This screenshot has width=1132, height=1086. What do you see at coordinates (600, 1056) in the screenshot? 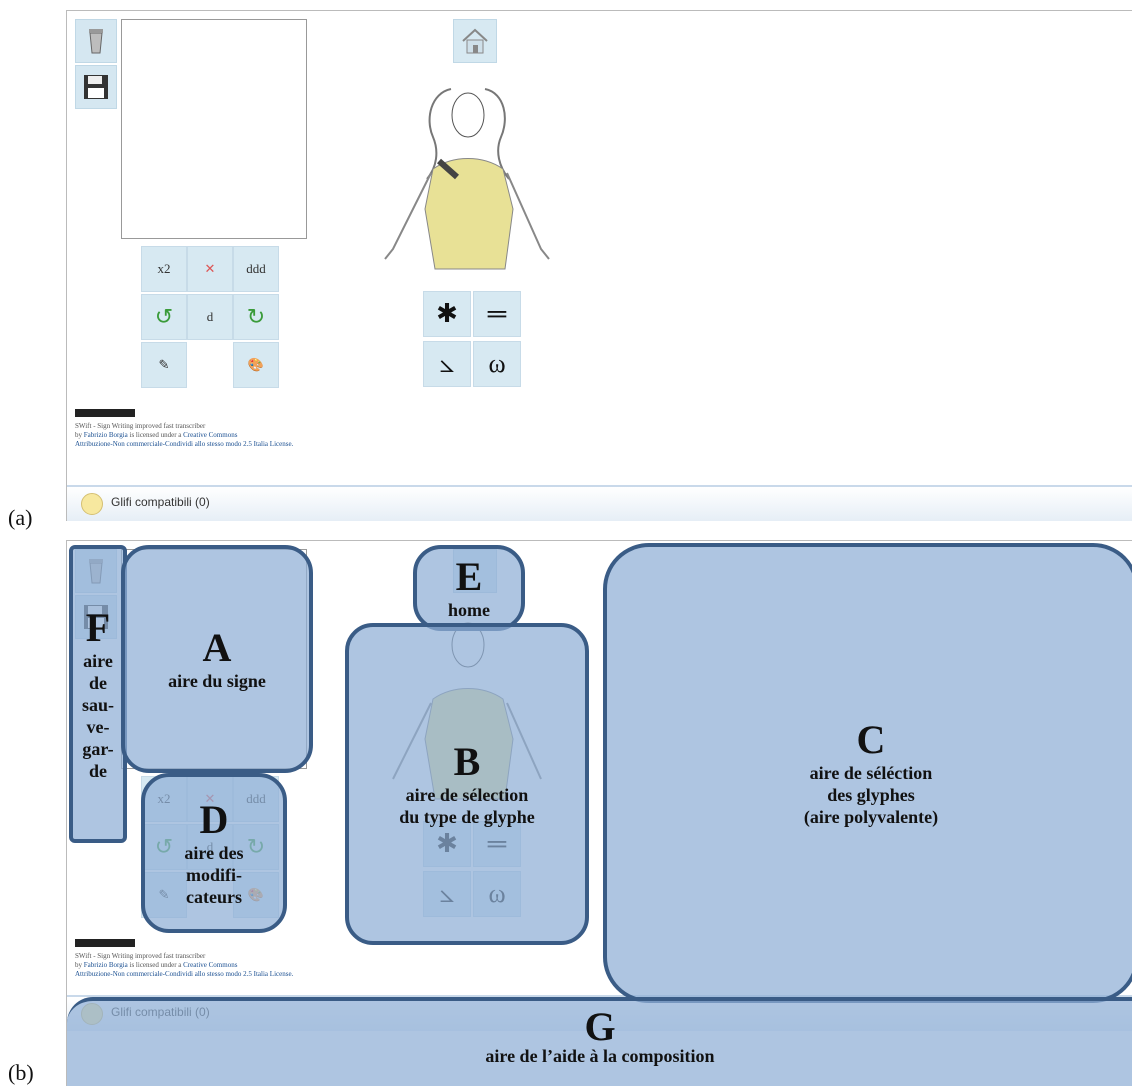
I see `region-g-text: aire de l’aide à la composition` at bounding box center [600, 1056].